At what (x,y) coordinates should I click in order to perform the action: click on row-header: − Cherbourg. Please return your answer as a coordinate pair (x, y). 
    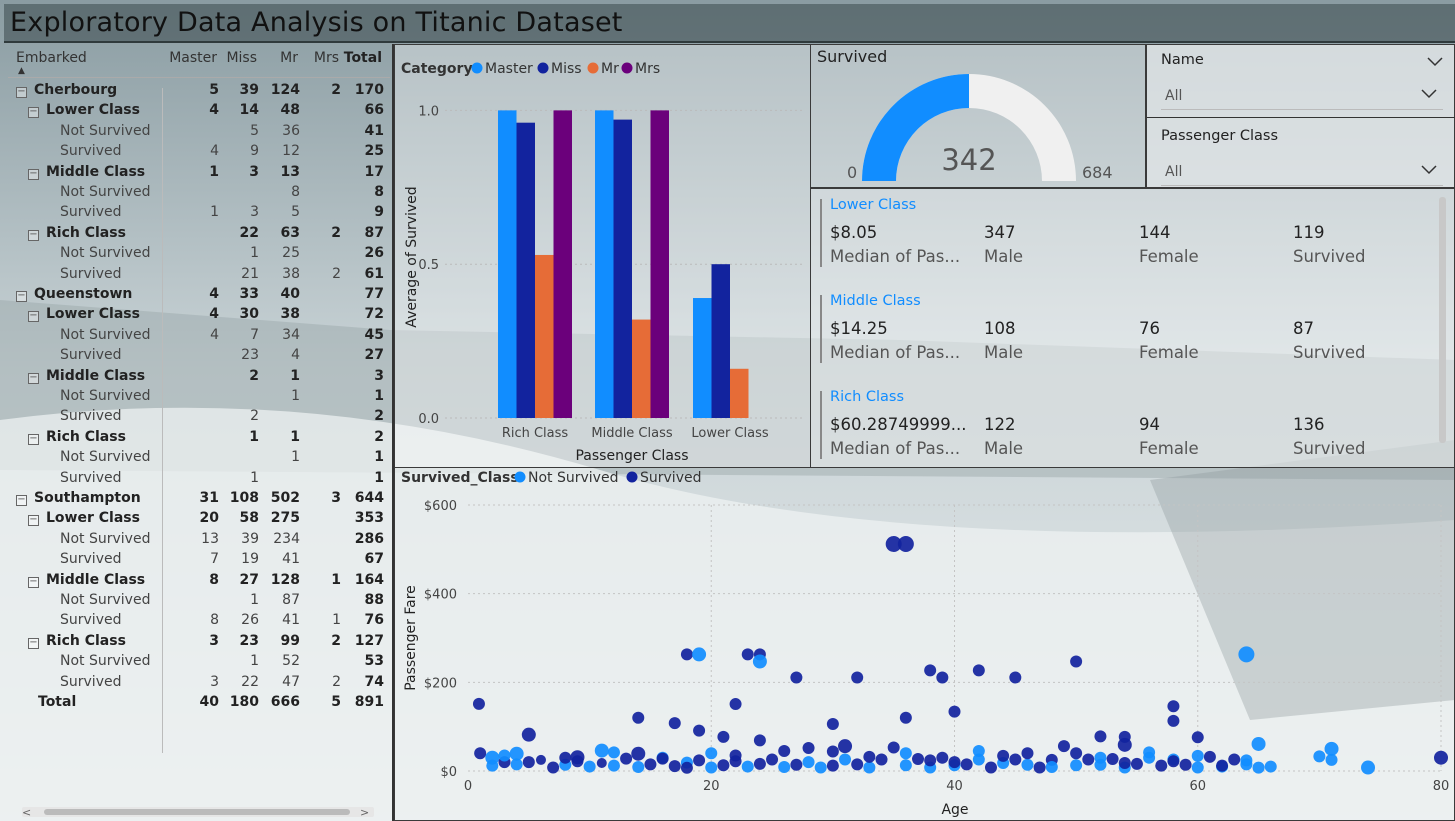
    Looking at the image, I should click on (66, 90).